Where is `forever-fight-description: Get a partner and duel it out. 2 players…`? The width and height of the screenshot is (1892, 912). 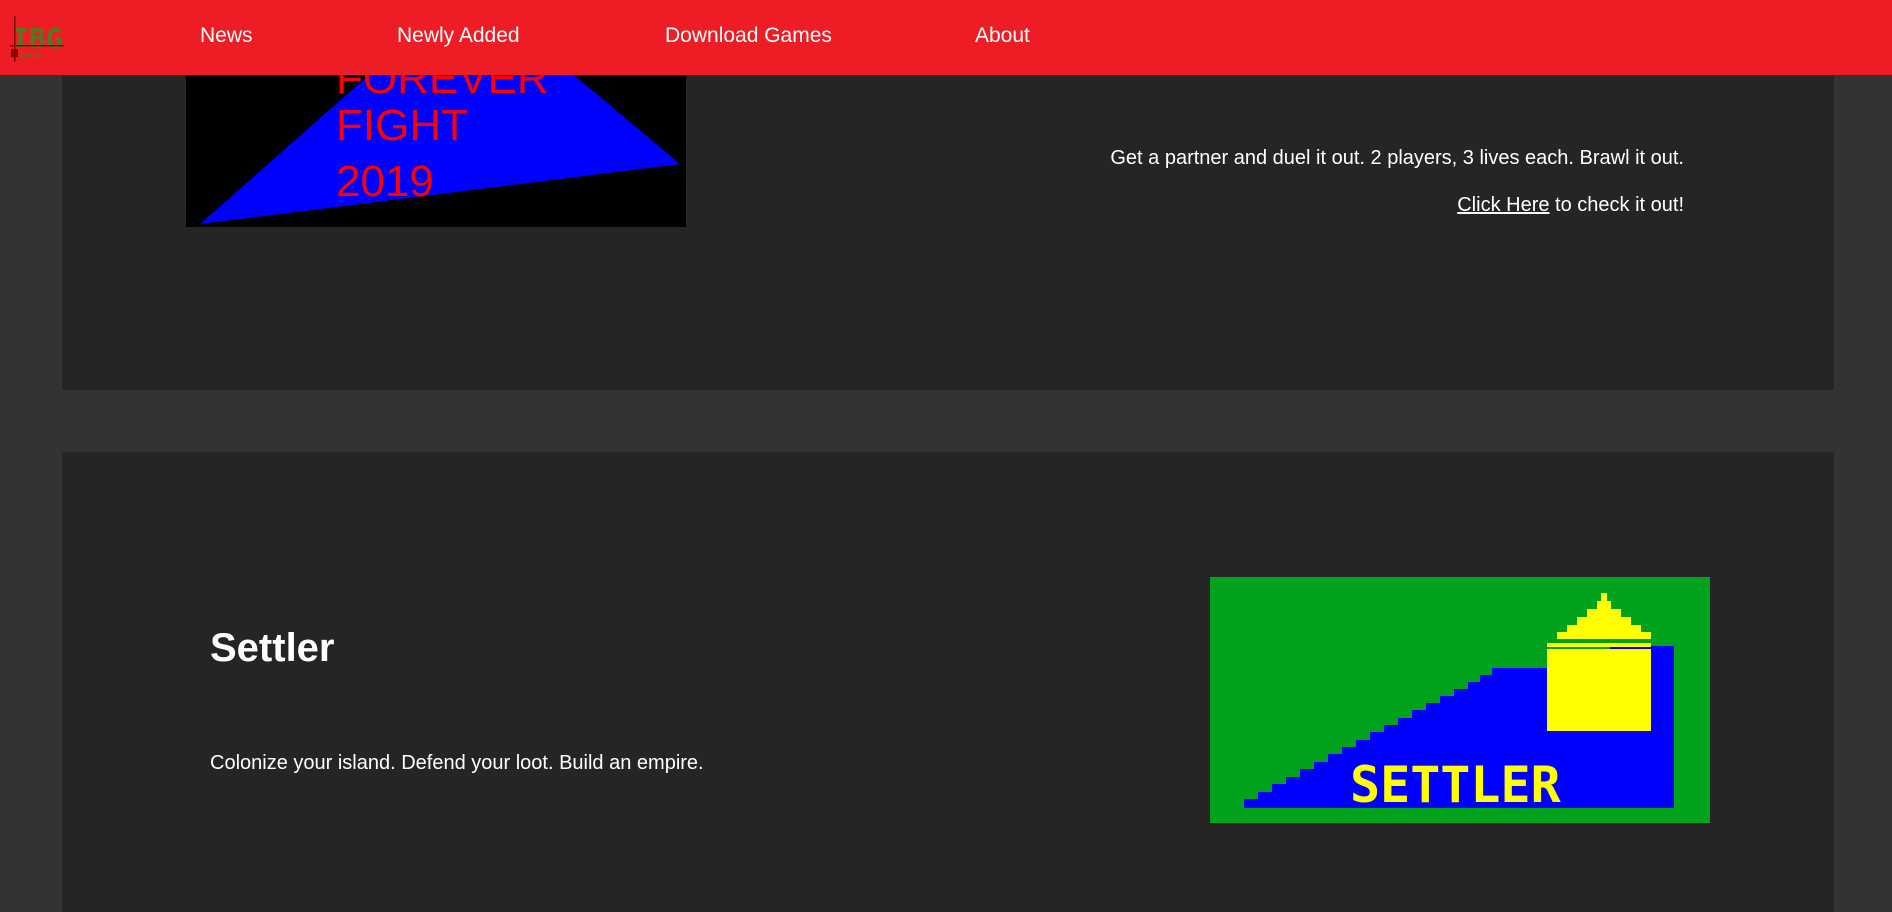
forever-fight-description: Get a partner and duel it out. 2 players… is located at coordinates (1397, 158).